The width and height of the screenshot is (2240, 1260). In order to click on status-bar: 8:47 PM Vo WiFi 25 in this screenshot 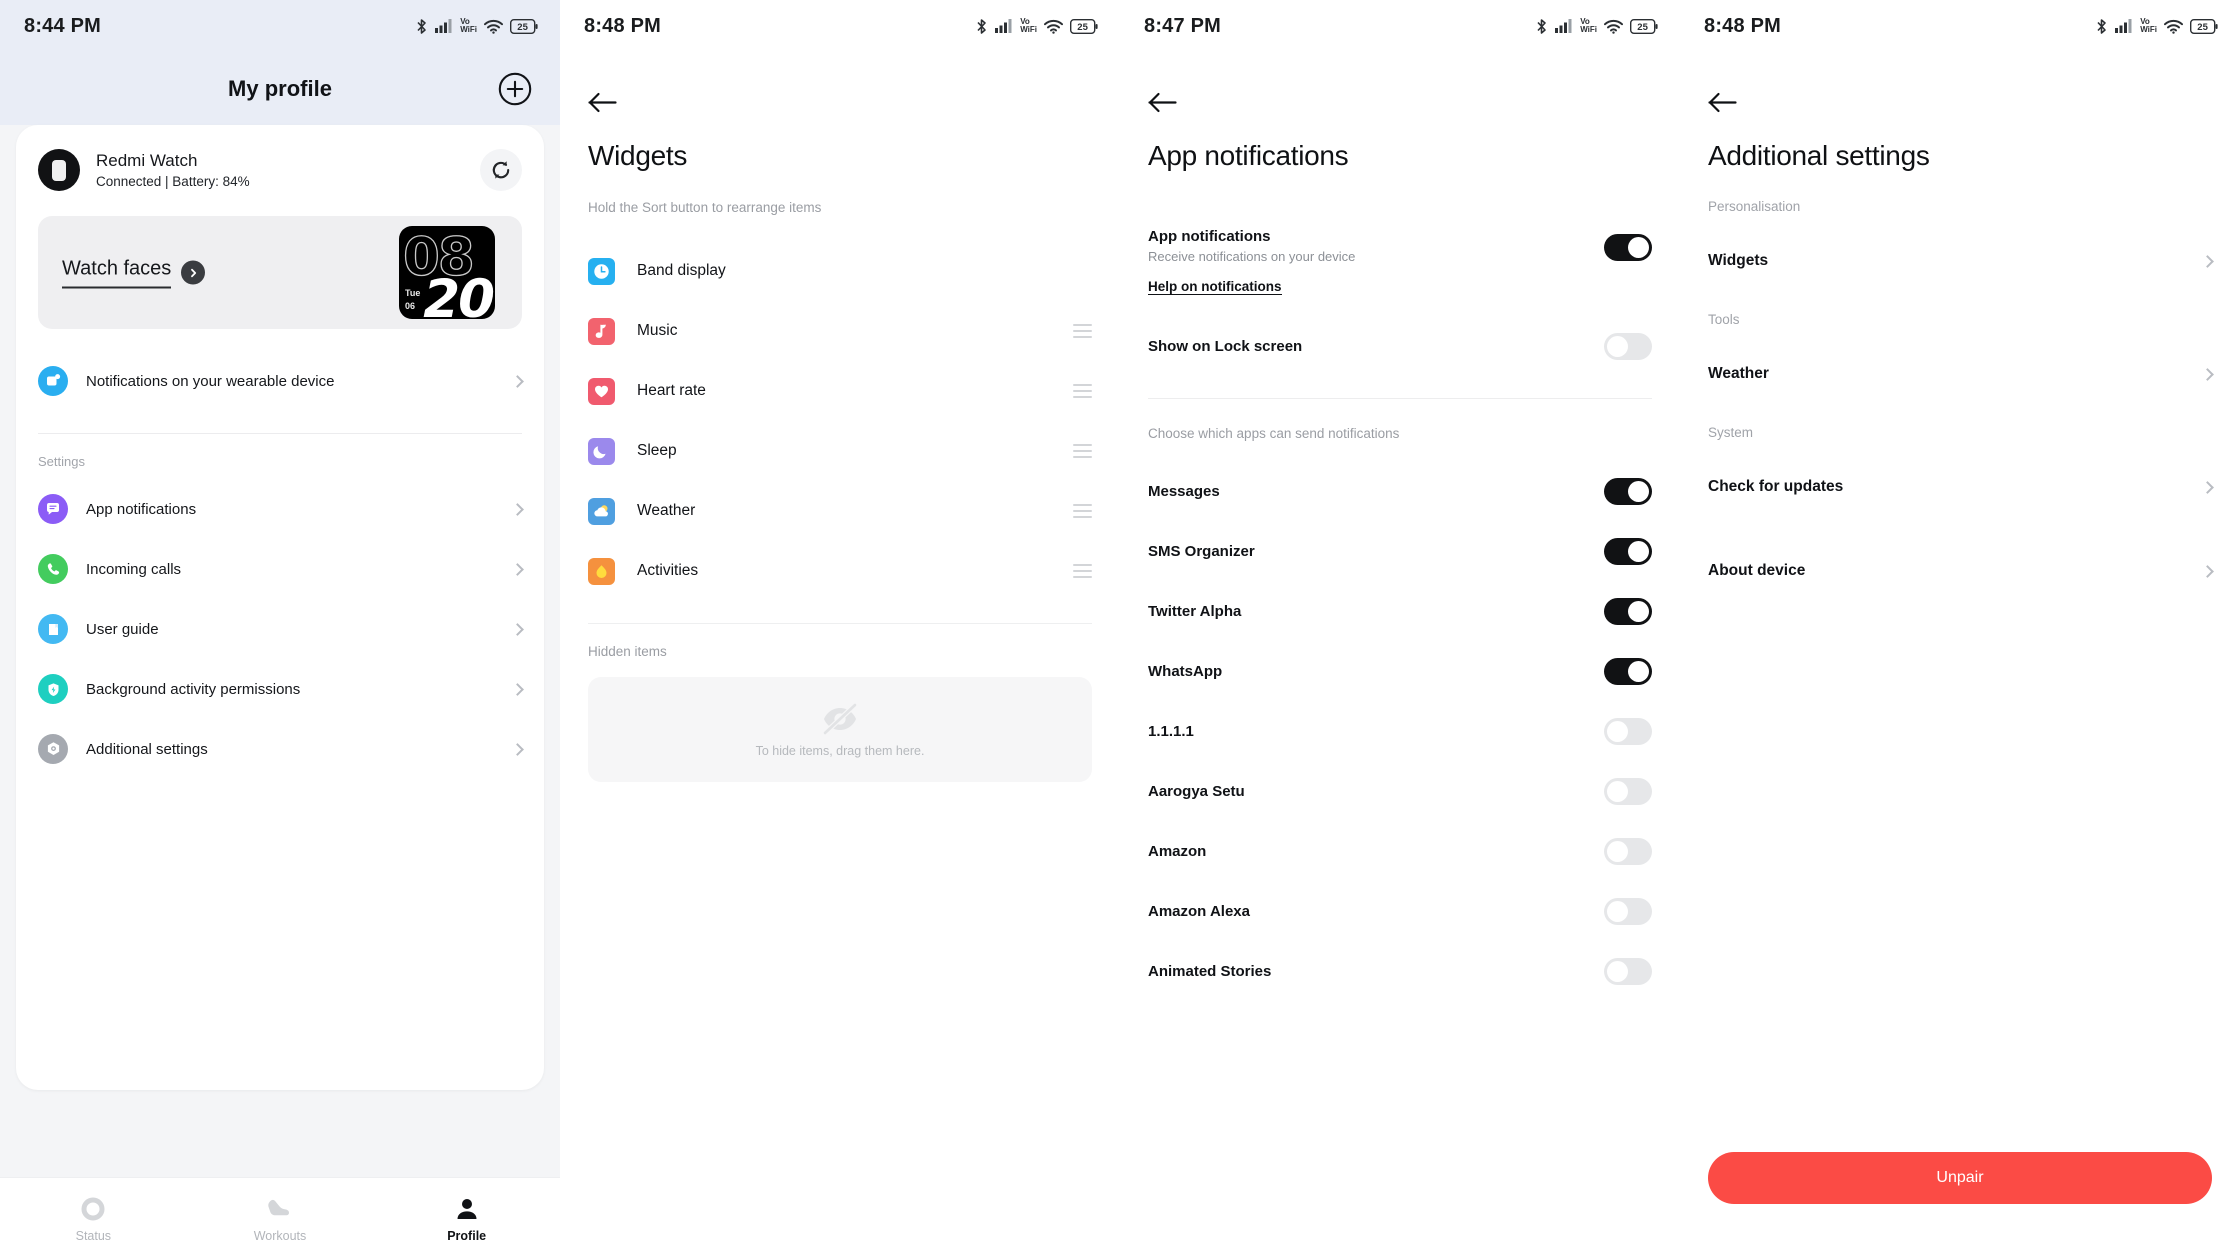, I will do `click(1400, 26)`.